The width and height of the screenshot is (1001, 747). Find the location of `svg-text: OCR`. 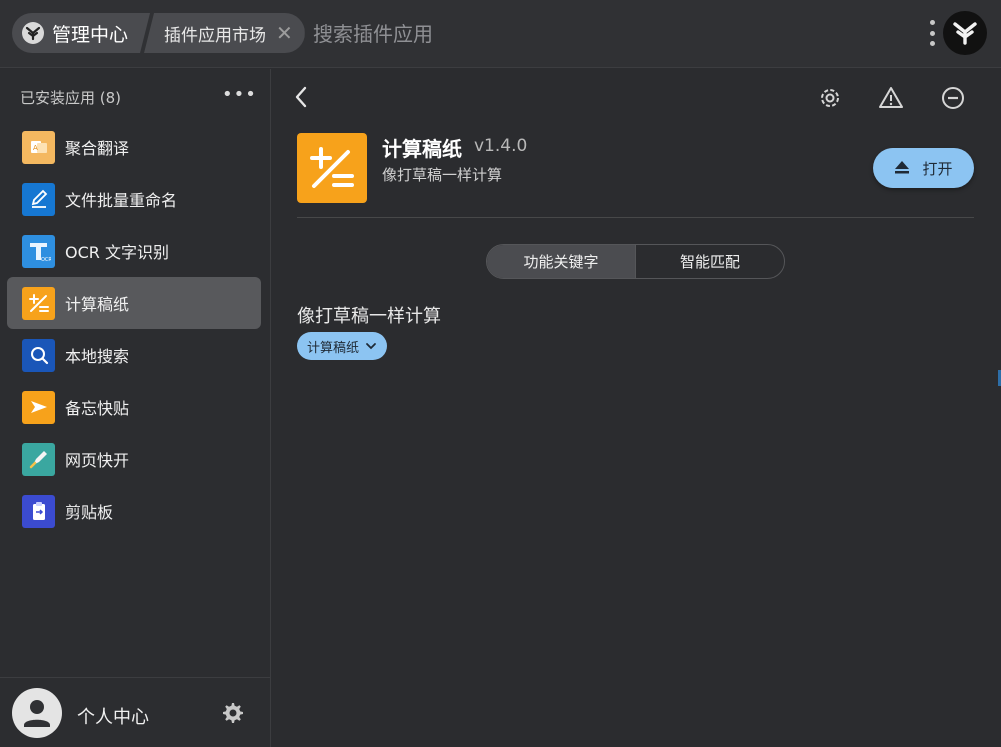

svg-text: OCR is located at coordinates (46, 260).